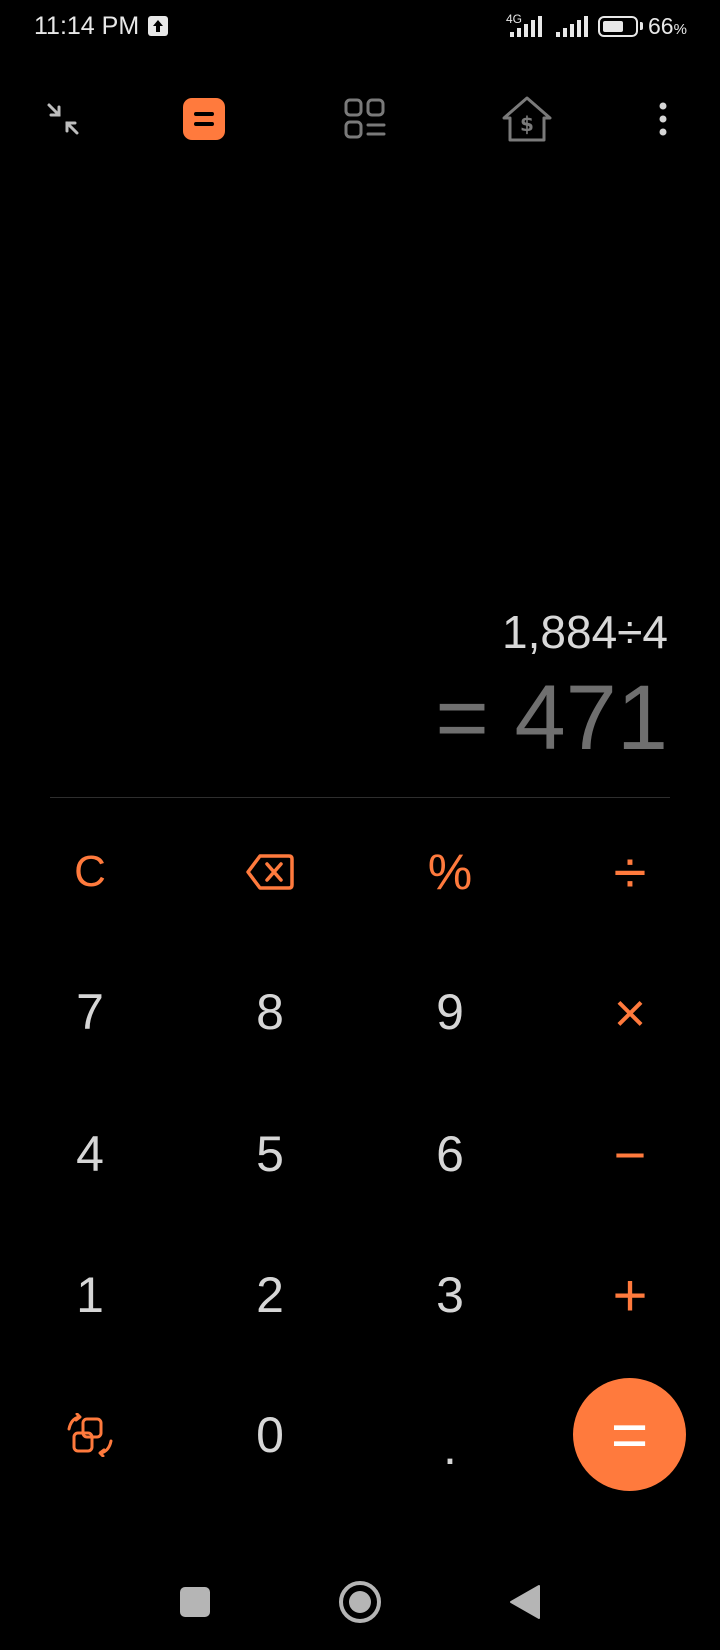 Image resolution: width=720 pixels, height=1650 pixels. I want to click on digit-7-button: 7, so click(90, 1012).